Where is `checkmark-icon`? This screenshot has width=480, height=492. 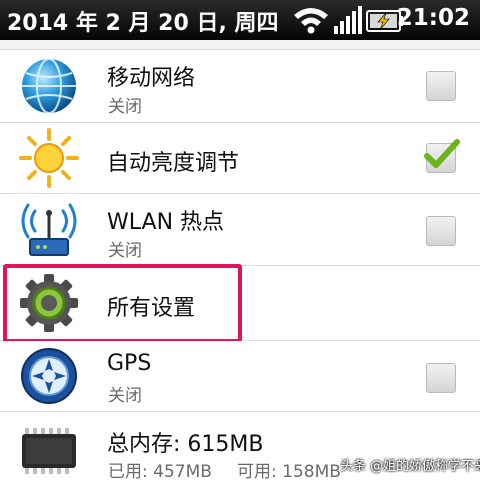 checkmark-icon is located at coordinates (442, 153).